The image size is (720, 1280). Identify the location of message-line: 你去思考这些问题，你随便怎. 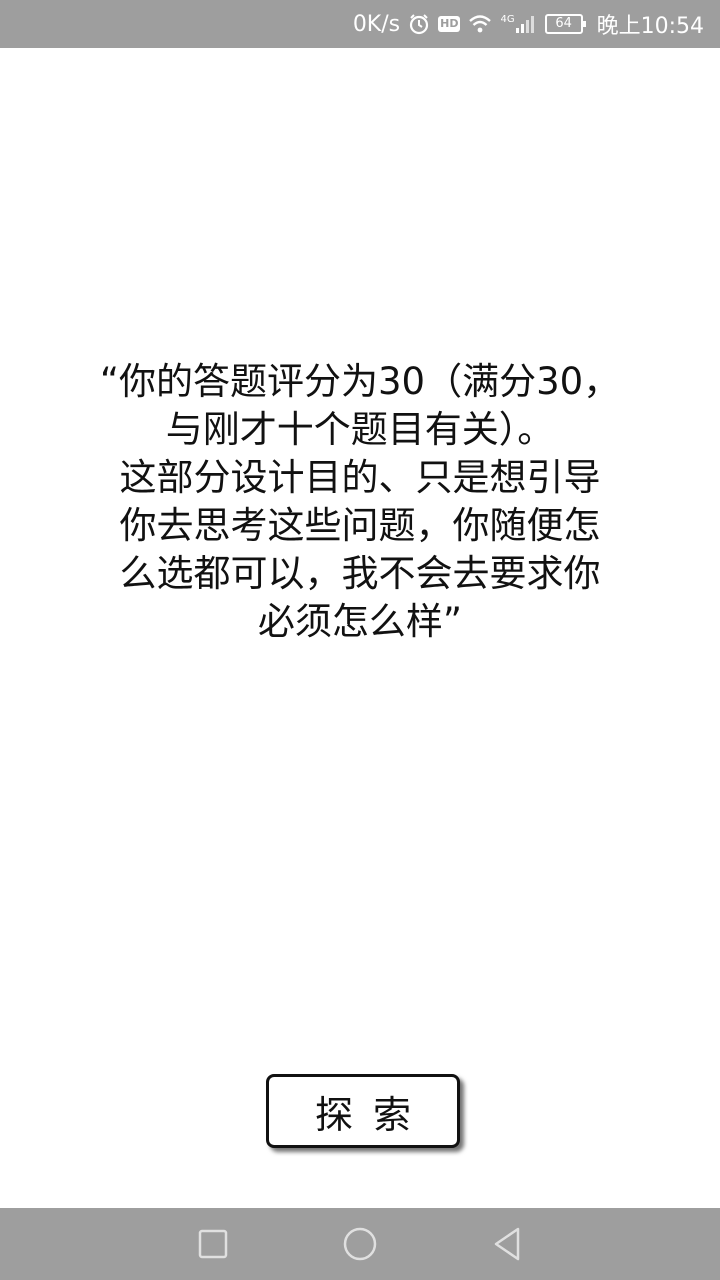
(360, 525).